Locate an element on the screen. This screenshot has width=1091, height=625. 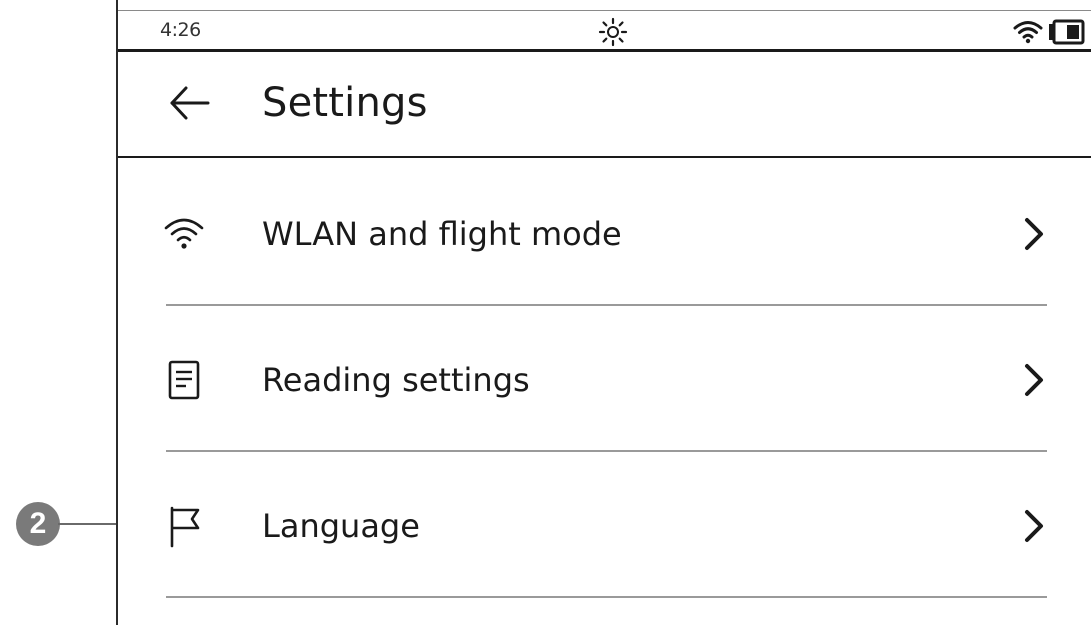
battery-icon is located at coordinates (1067, 32).